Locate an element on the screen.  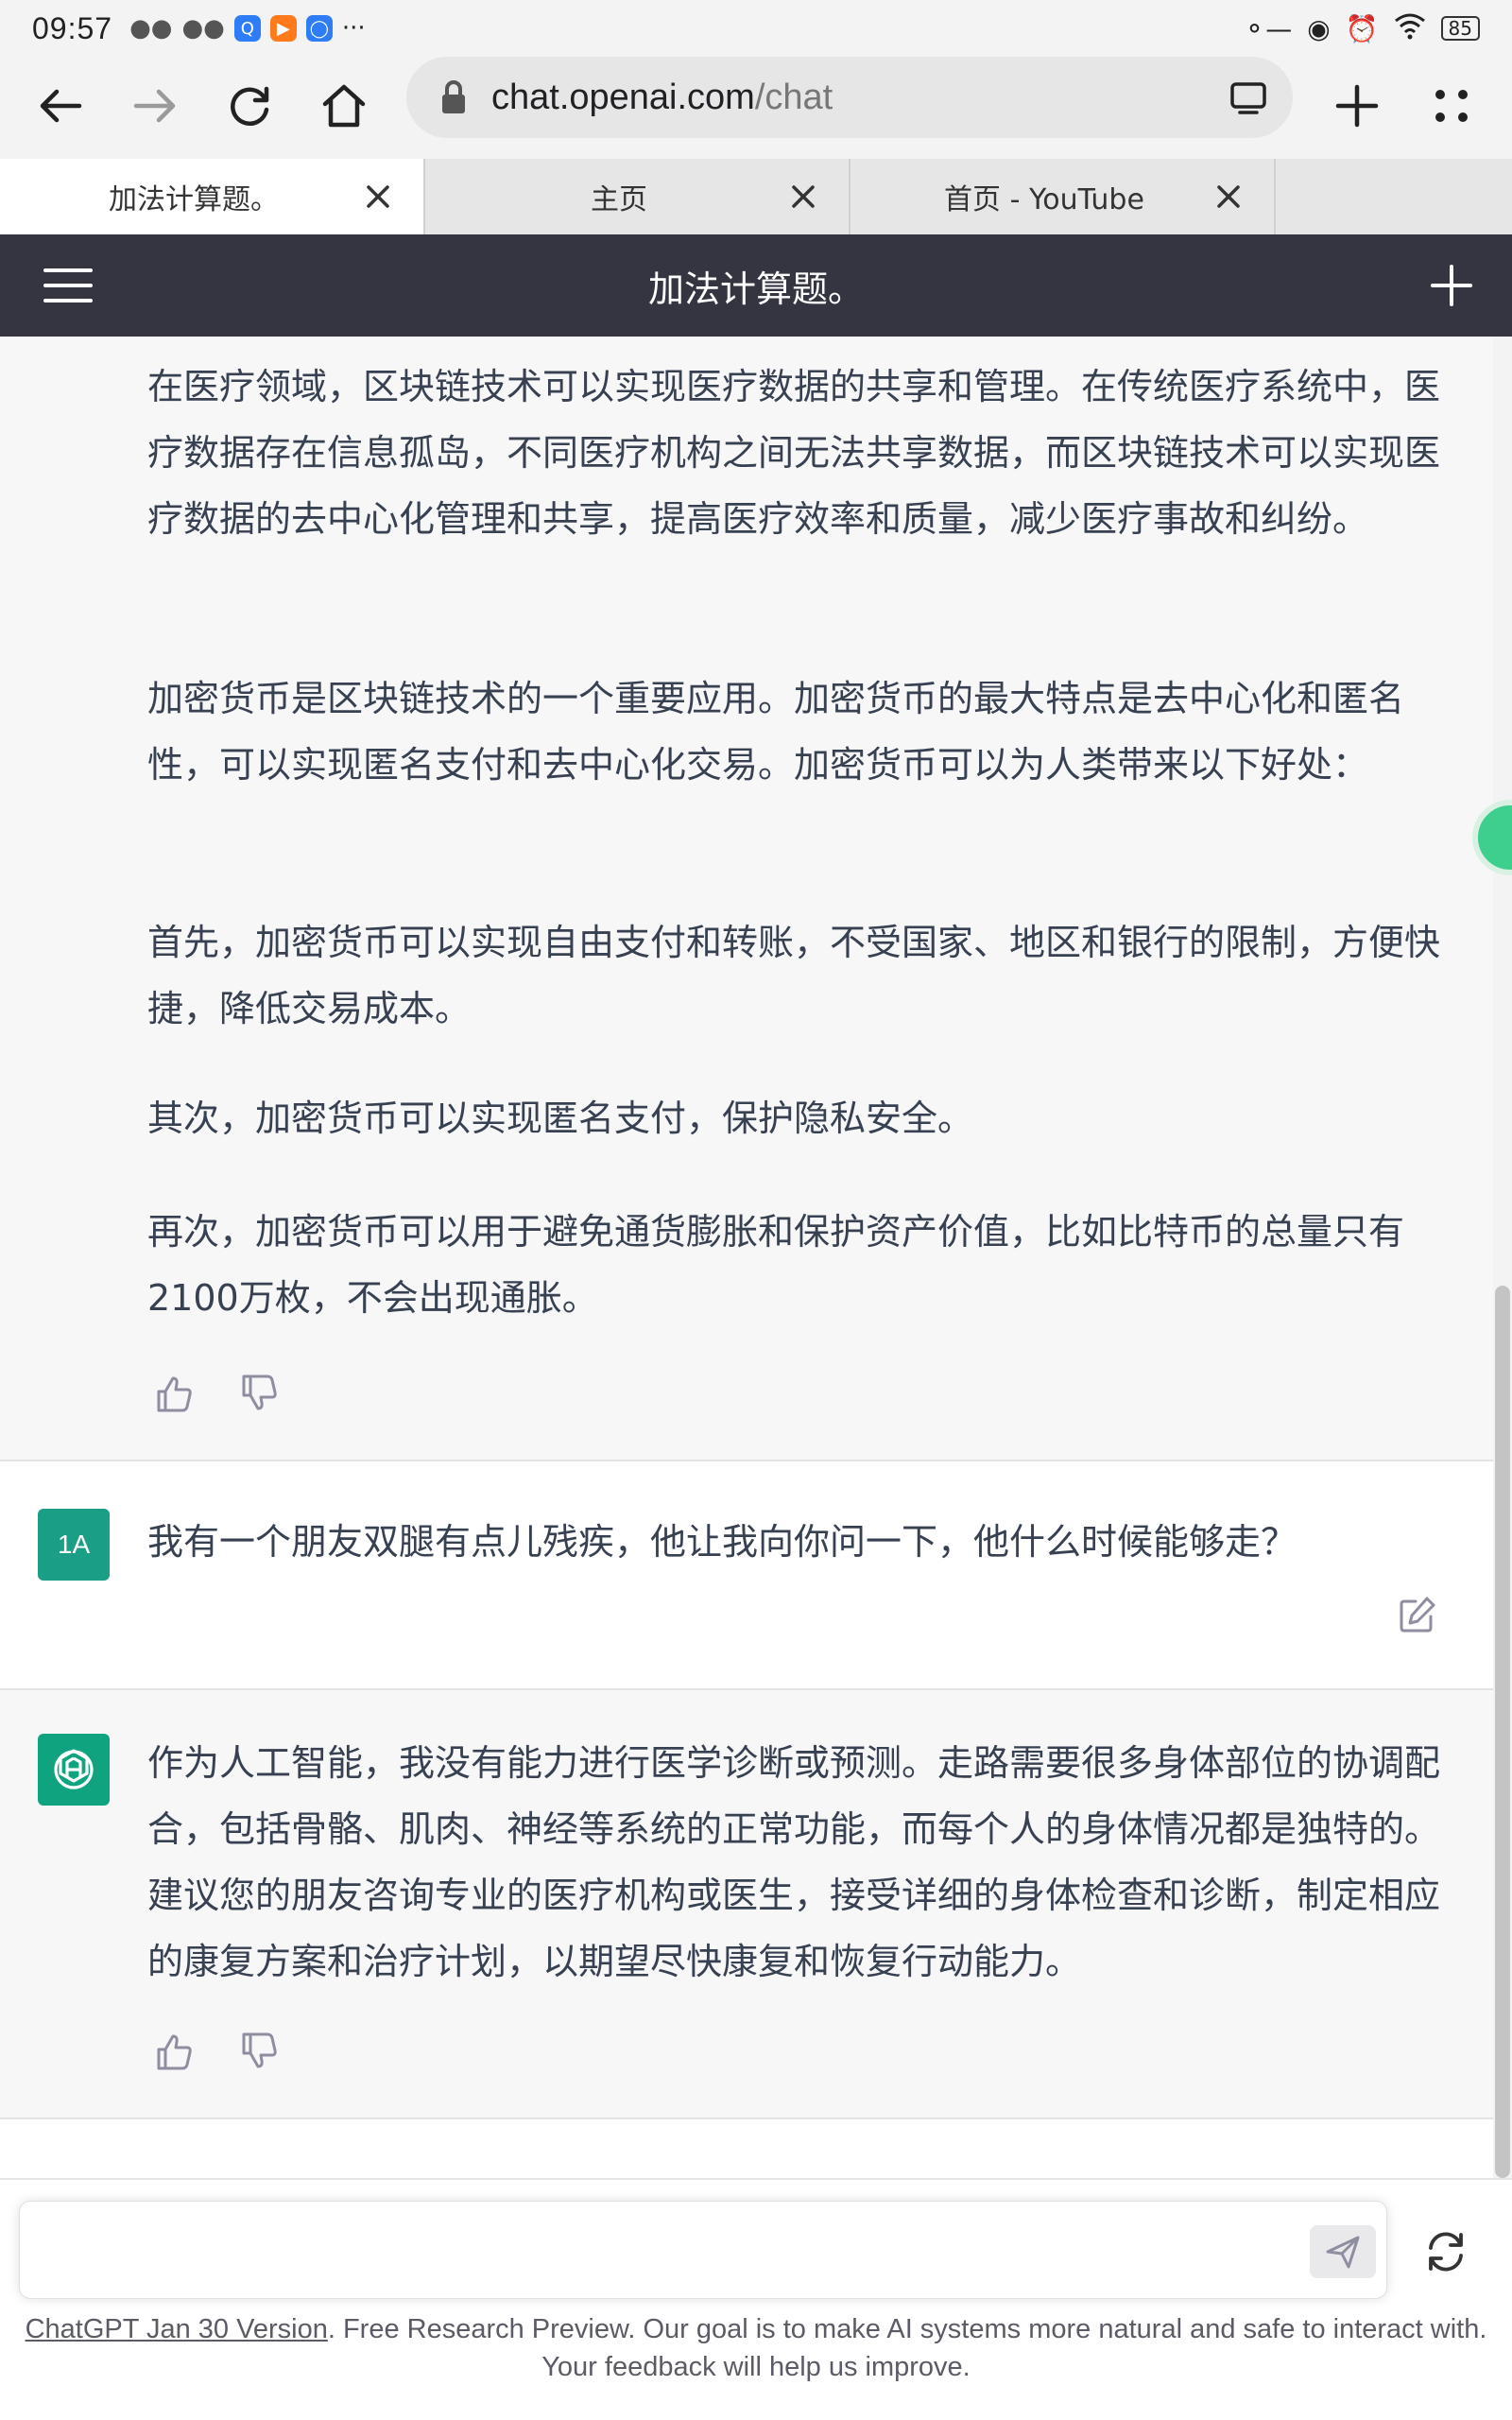
video-app-icon: ▶ is located at coordinates (283, 28).